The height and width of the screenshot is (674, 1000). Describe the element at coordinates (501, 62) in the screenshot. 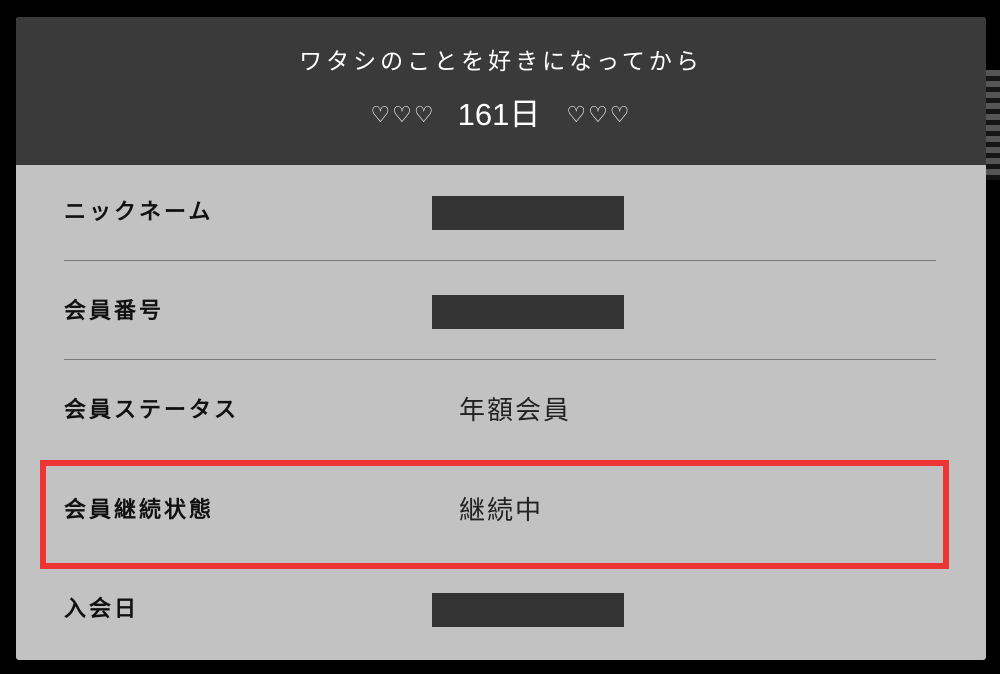

I see `header-title: ワタシのことを好きになってから` at that location.